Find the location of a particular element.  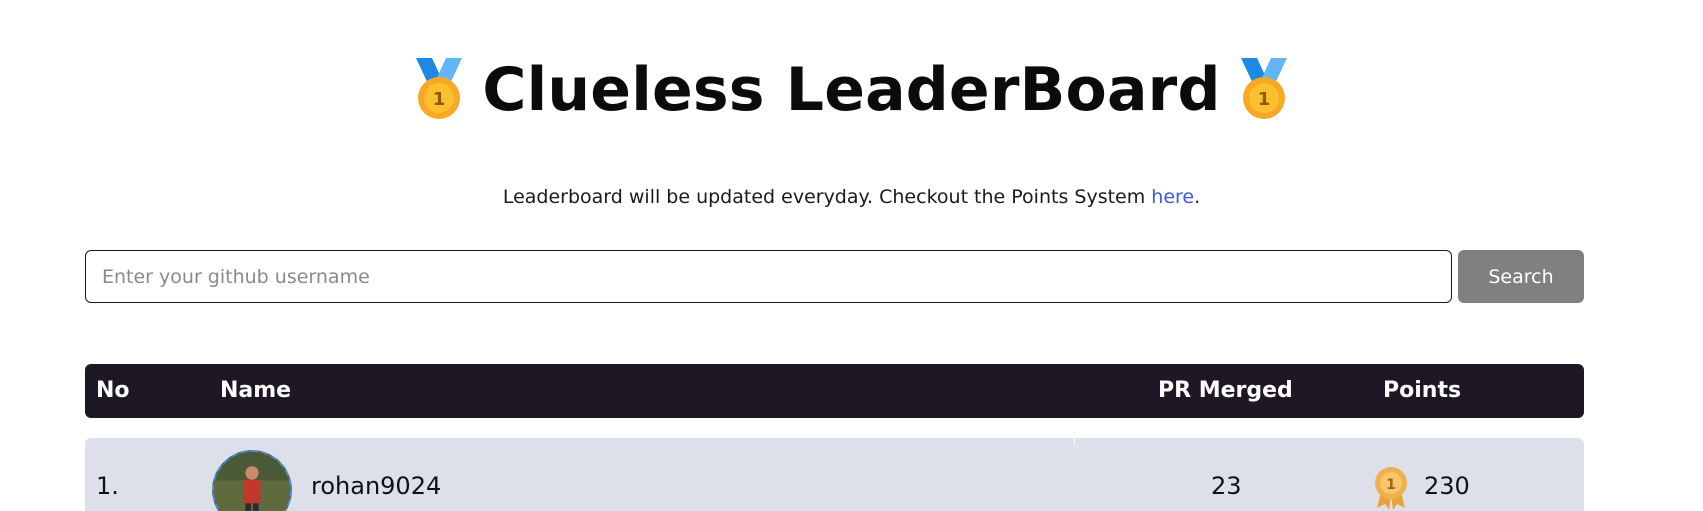

table-row: 1. rohan9024 23 1 230 is located at coordinates (834, 474).